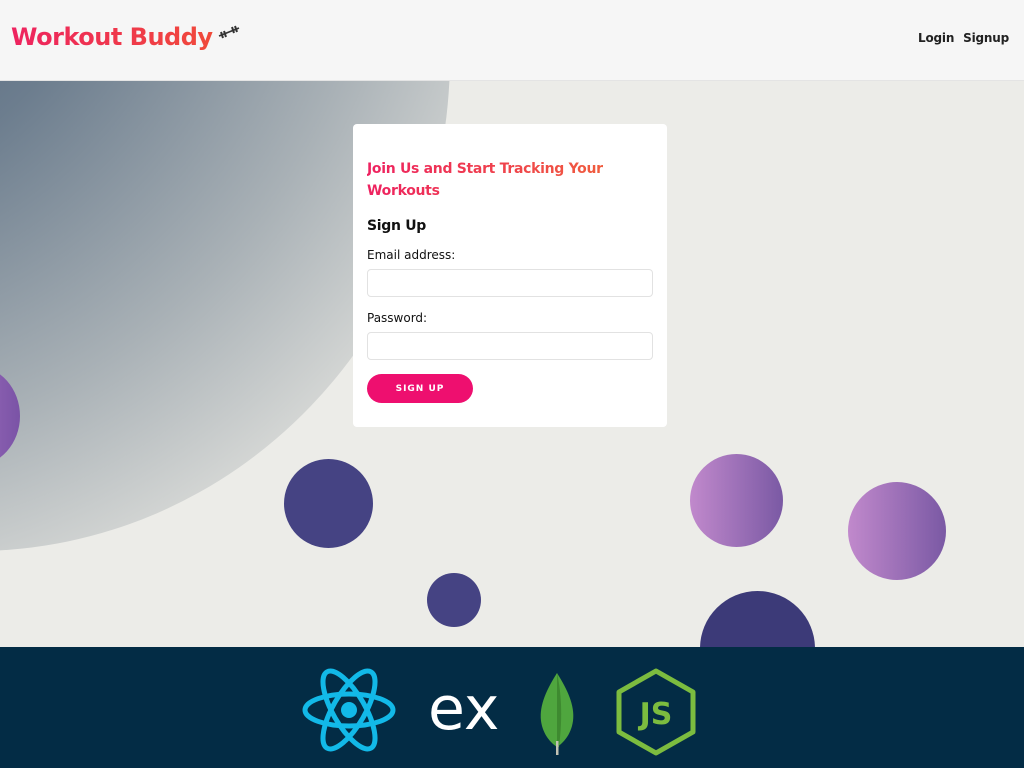  What do you see at coordinates (510, 283) in the screenshot?
I see `email-field` at bounding box center [510, 283].